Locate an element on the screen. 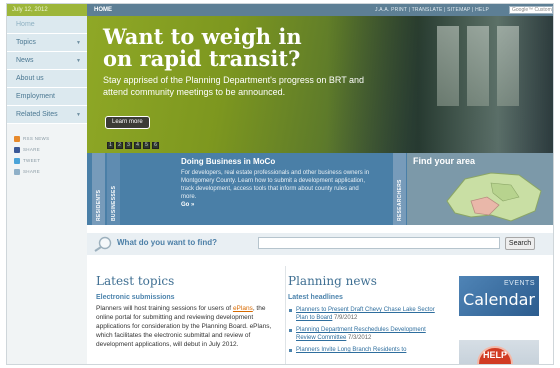  tab-researchers: RESEARCHERS is located at coordinates (399, 189).